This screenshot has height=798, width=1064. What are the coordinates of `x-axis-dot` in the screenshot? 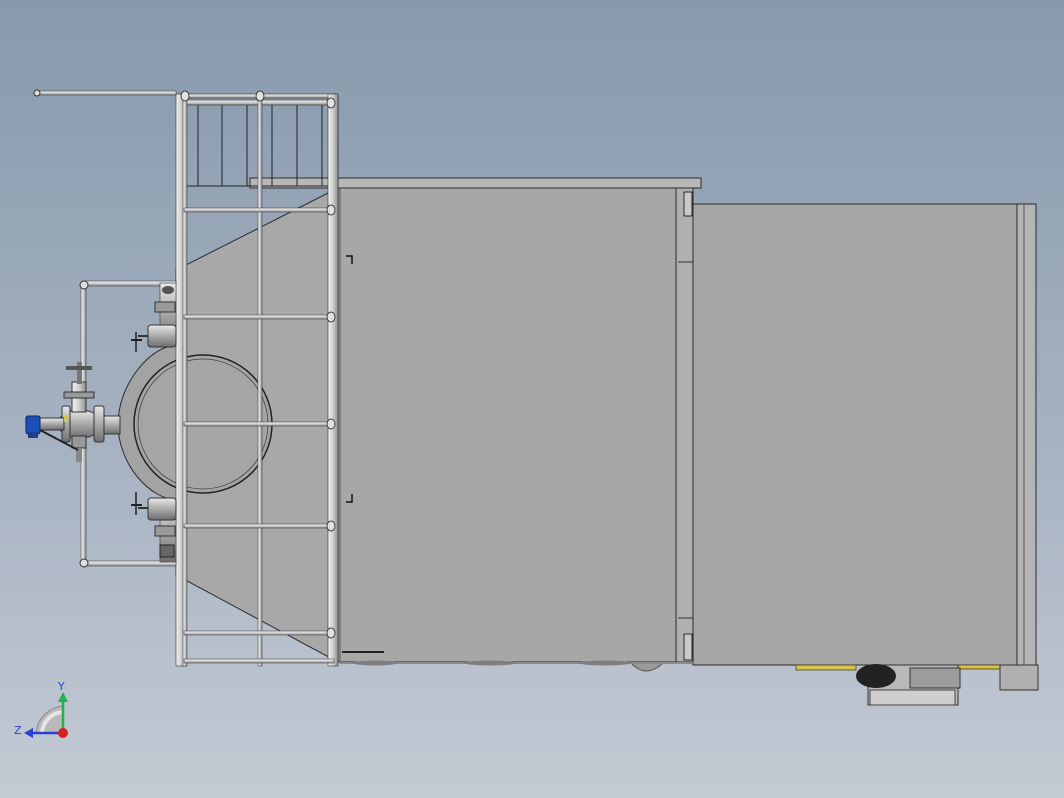 It's located at (63, 733).